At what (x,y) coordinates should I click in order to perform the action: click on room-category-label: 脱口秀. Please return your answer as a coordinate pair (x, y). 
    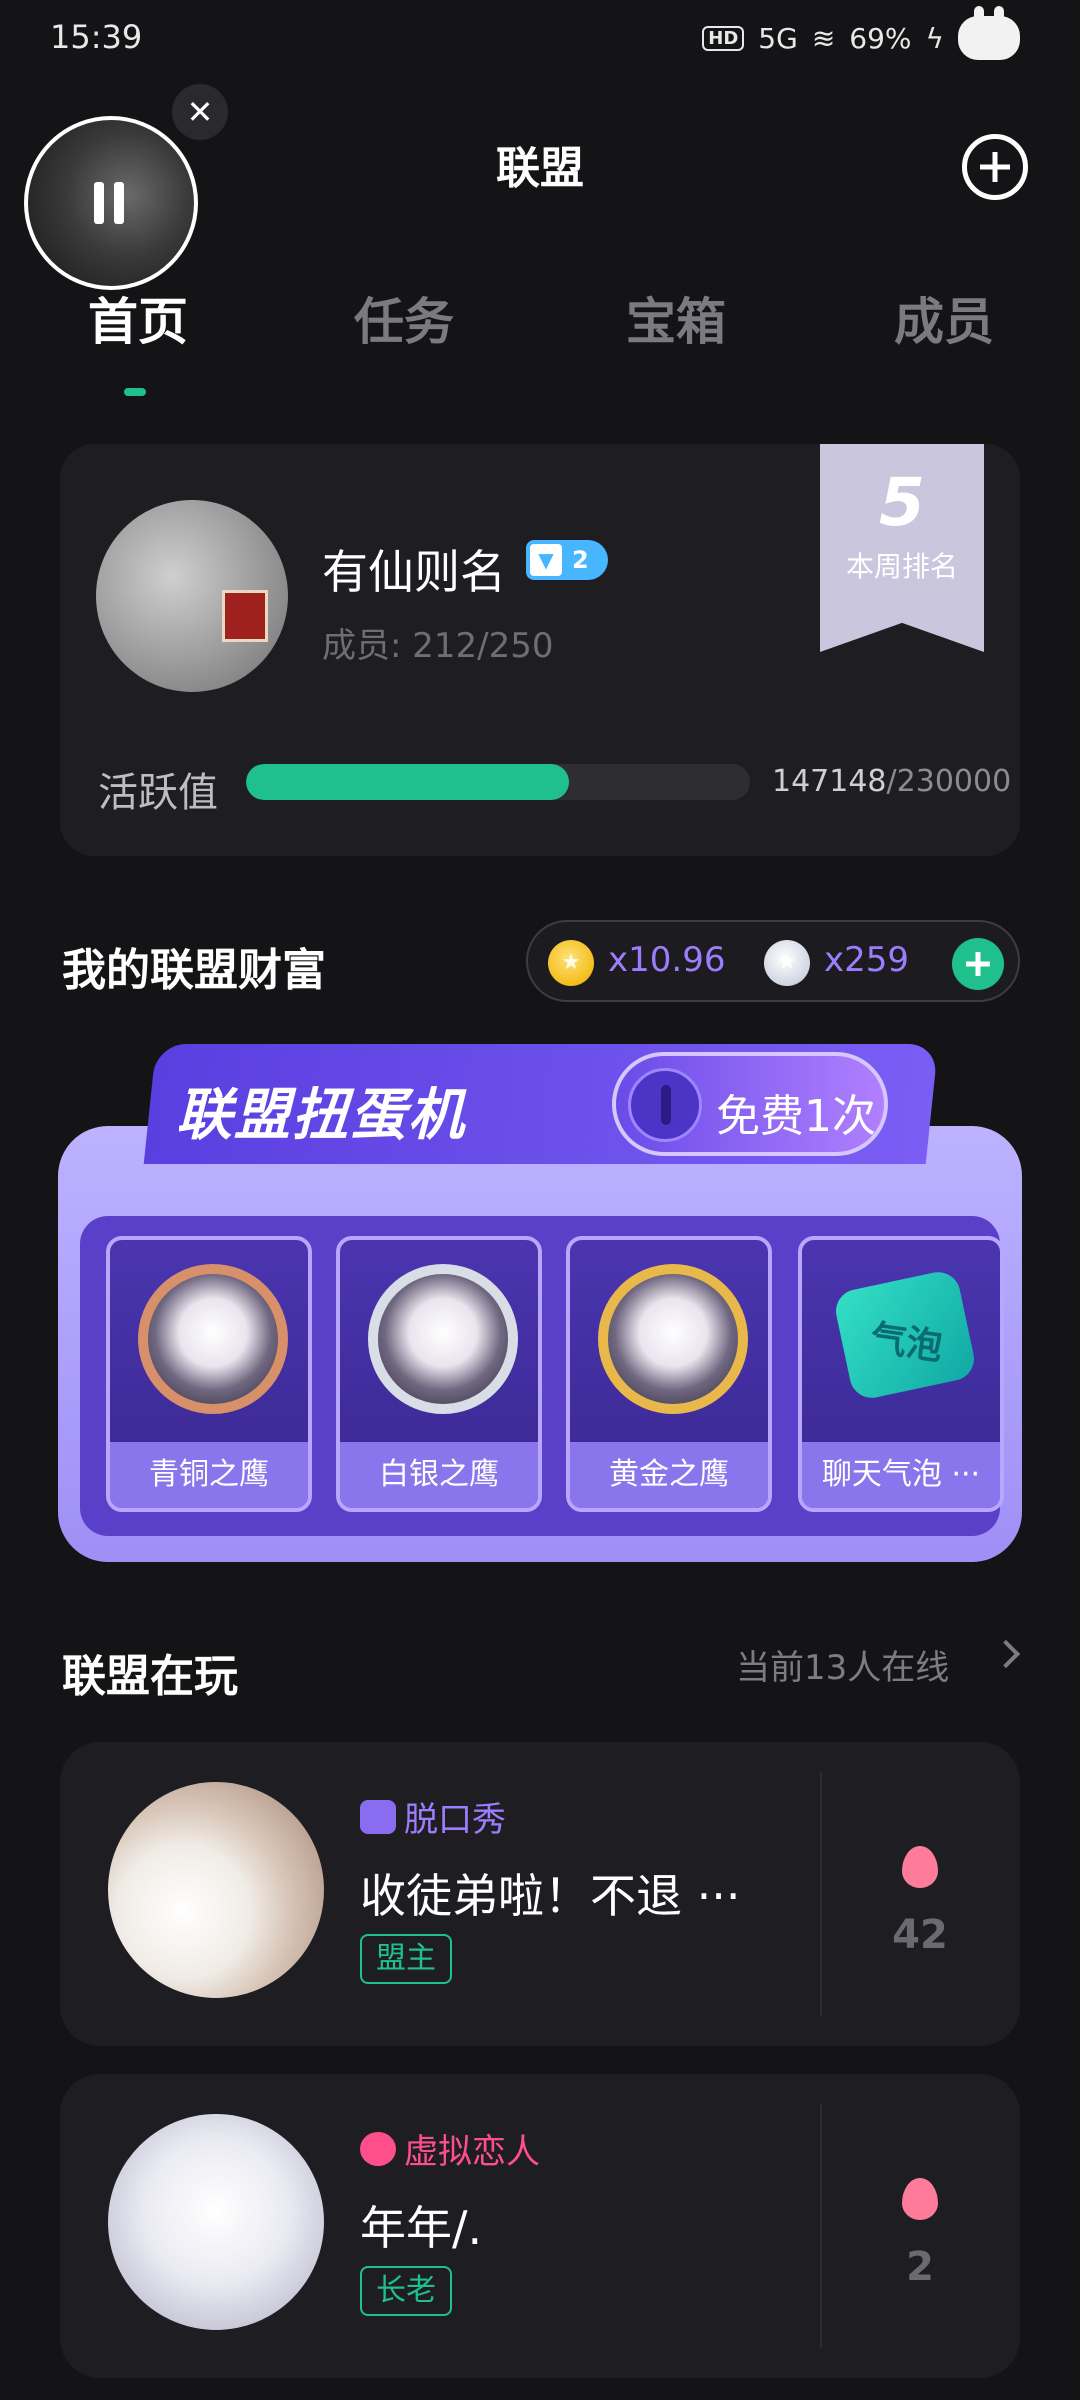
    Looking at the image, I should click on (455, 1820).